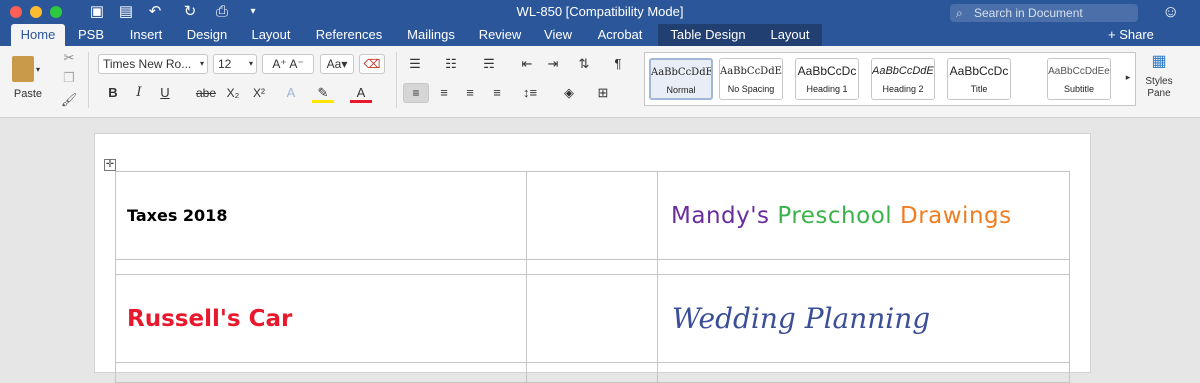  What do you see at coordinates (451, 64) in the screenshot?
I see `numbering-icon: ☷` at bounding box center [451, 64].